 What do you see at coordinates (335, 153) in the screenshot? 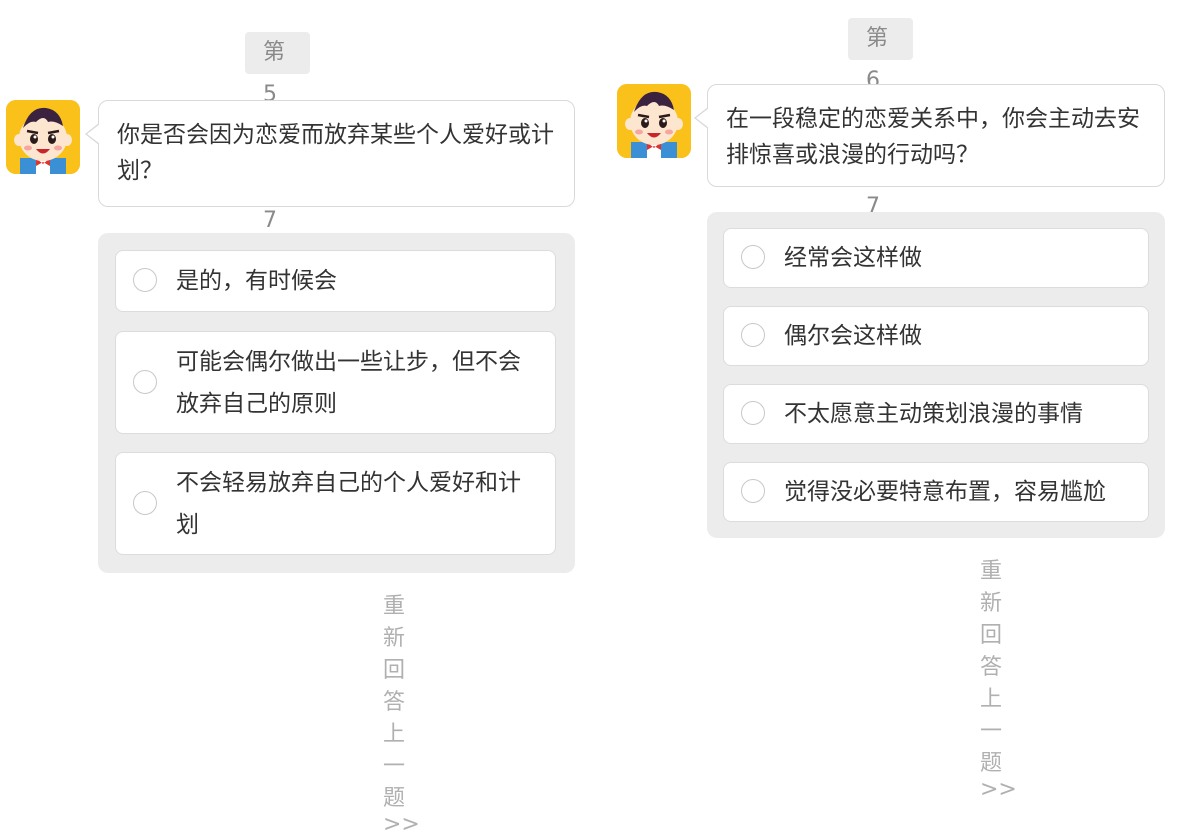
I see `question-text: 你是否会因为恋爱而放弃某些个人爱好或计划？` at bounding box center [335, 153].